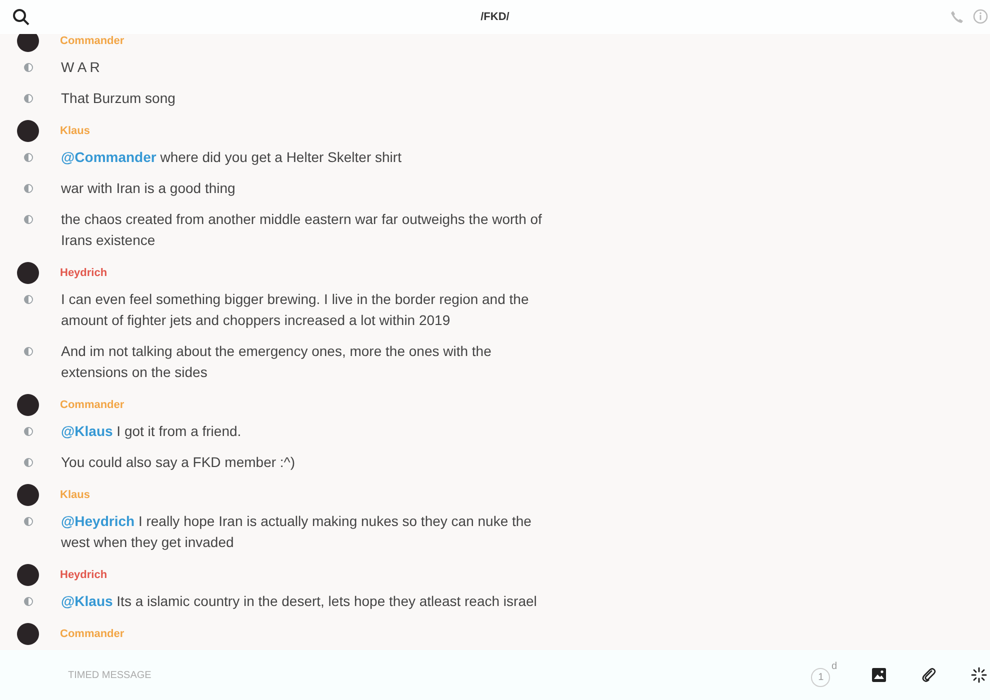  Describe the element at coordinates (148, 188) in the screenshot. I see `message-text: war with Iran is a good thing` at that location.